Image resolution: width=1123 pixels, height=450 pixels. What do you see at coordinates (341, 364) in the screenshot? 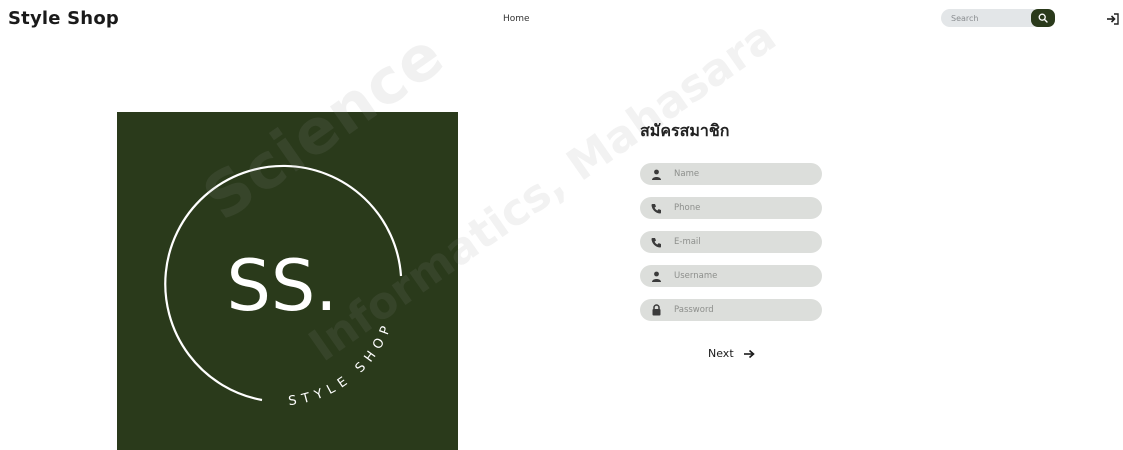
I see `logo-ring-text: STYLE SHOP` at bounding box center [341, 364].